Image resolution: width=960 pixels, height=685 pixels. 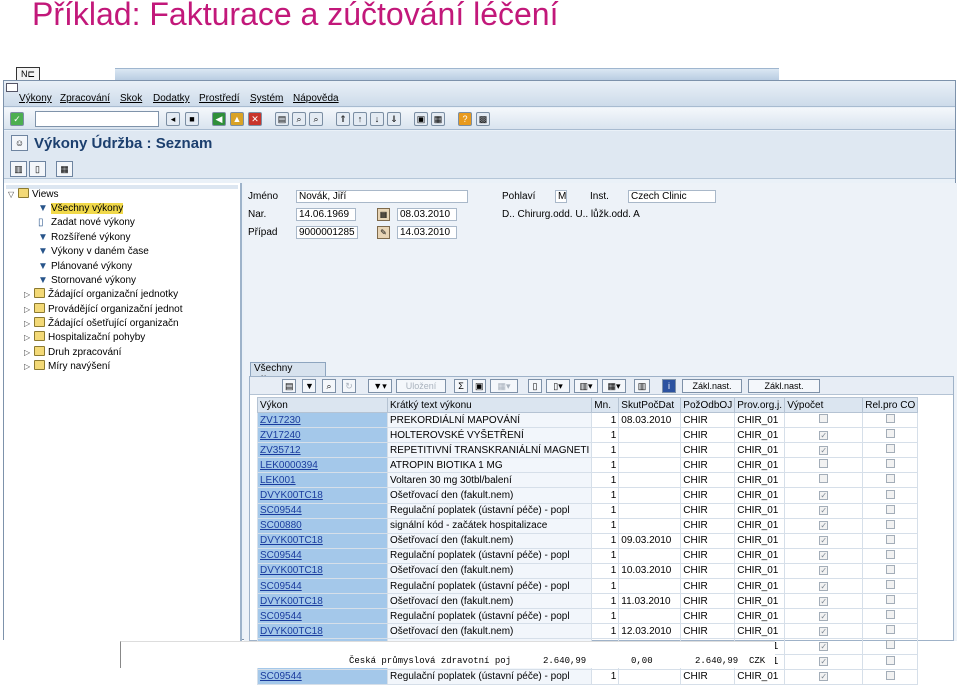 I want to click on tree-item-zadajici-osetrujici: ▷ Žádající ošetřující organizačn, so click(x=101, y=324).